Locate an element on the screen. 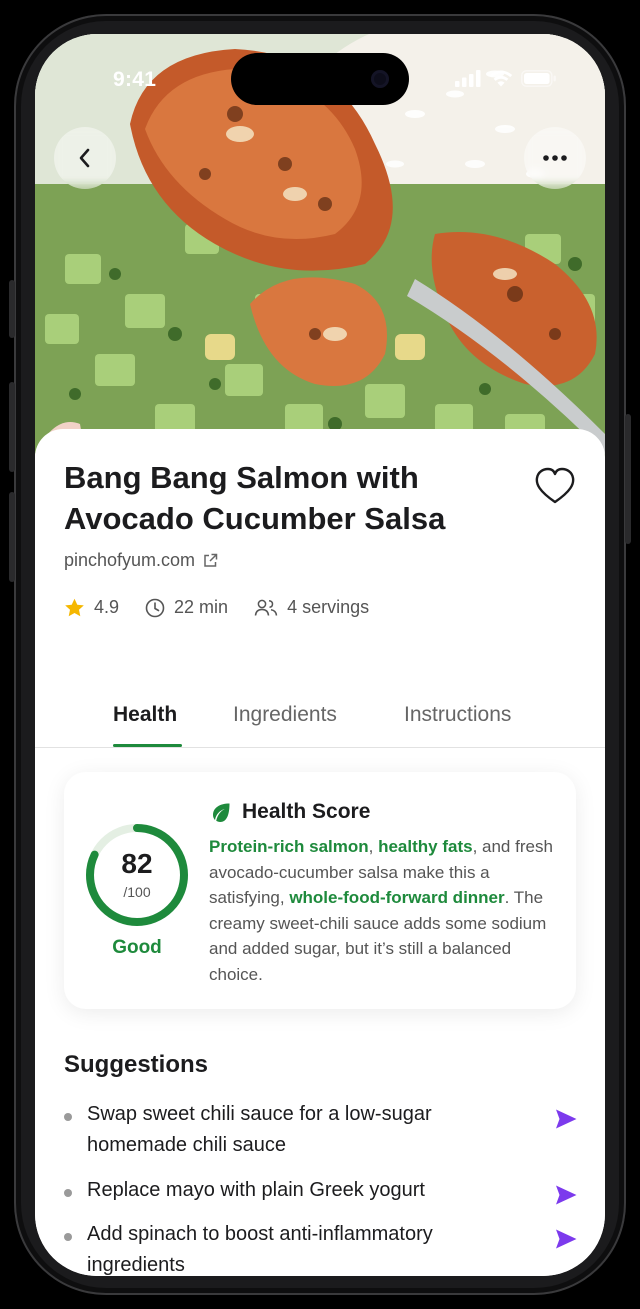 The width and height of the screenshot is (640, 1309). servings: 4 servings is located at coordinates (311, 607).